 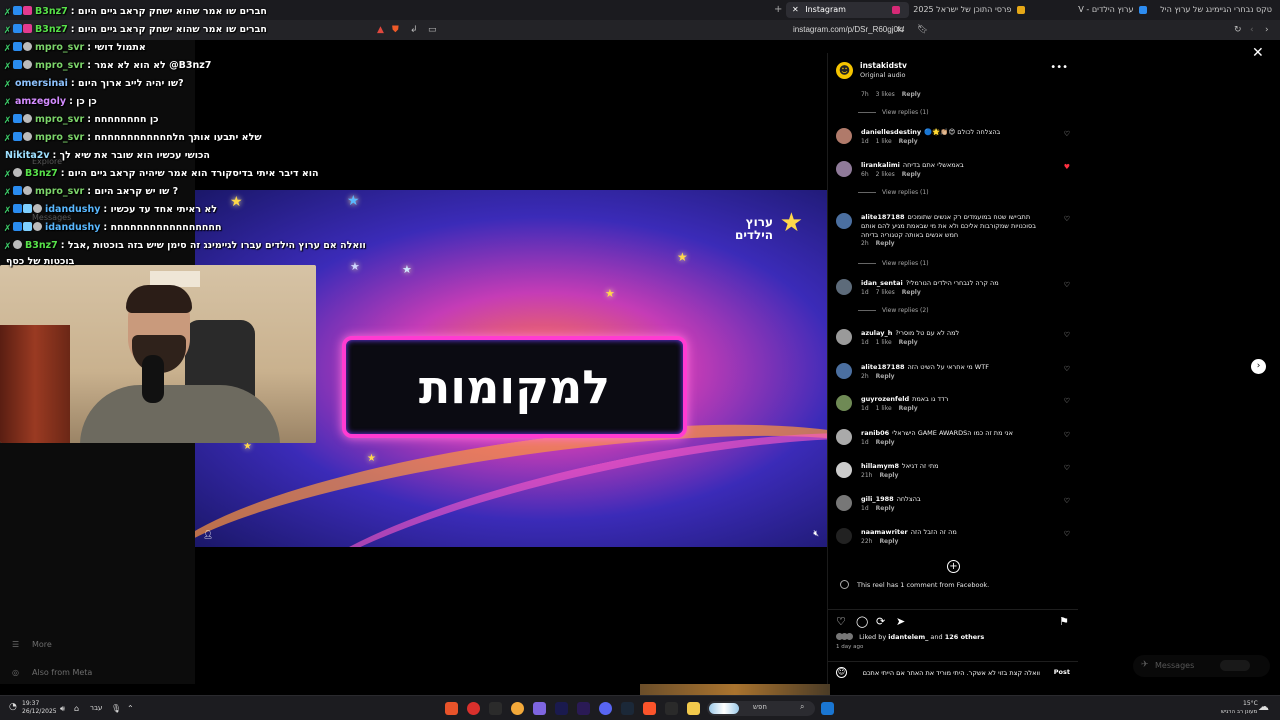 I want to click on audio-label: Original audio, so click(x=883, y=75).